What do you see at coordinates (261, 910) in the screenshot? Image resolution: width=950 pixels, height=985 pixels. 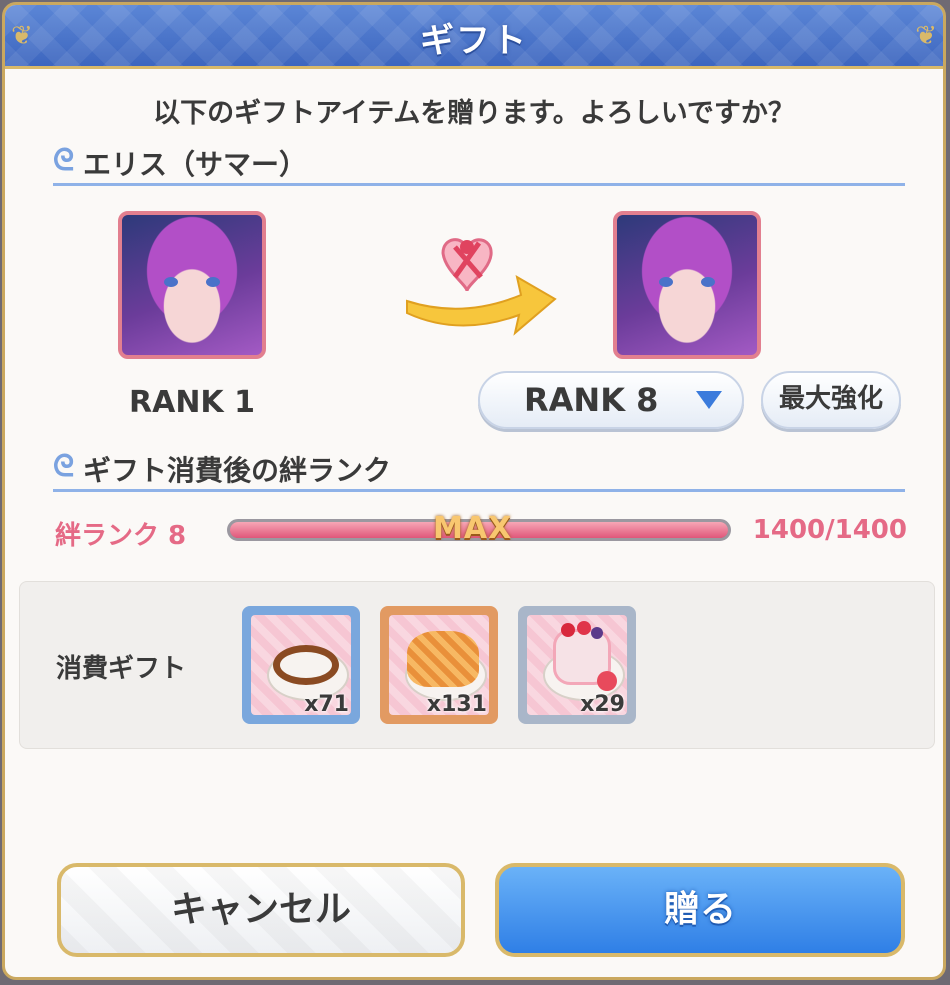 I see `cancel-button: キャンセル` at bounding box center [261, 910].